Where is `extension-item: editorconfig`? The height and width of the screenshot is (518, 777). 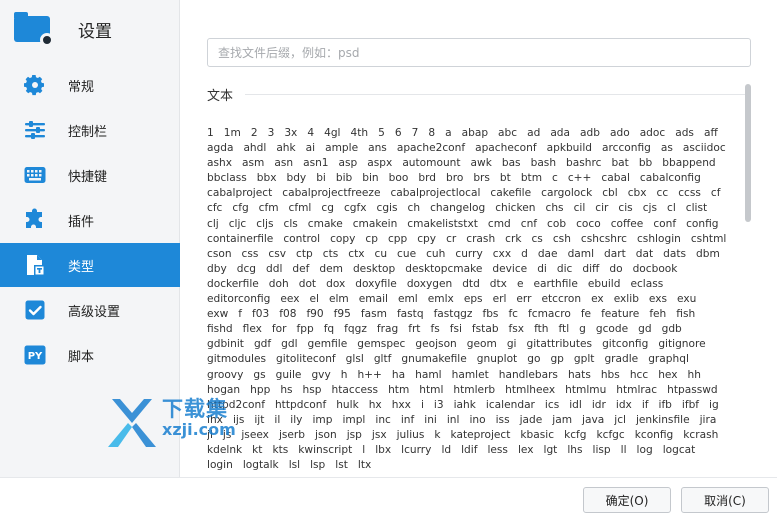 extension-item: editorconfig is located at coordinates (238, 299).